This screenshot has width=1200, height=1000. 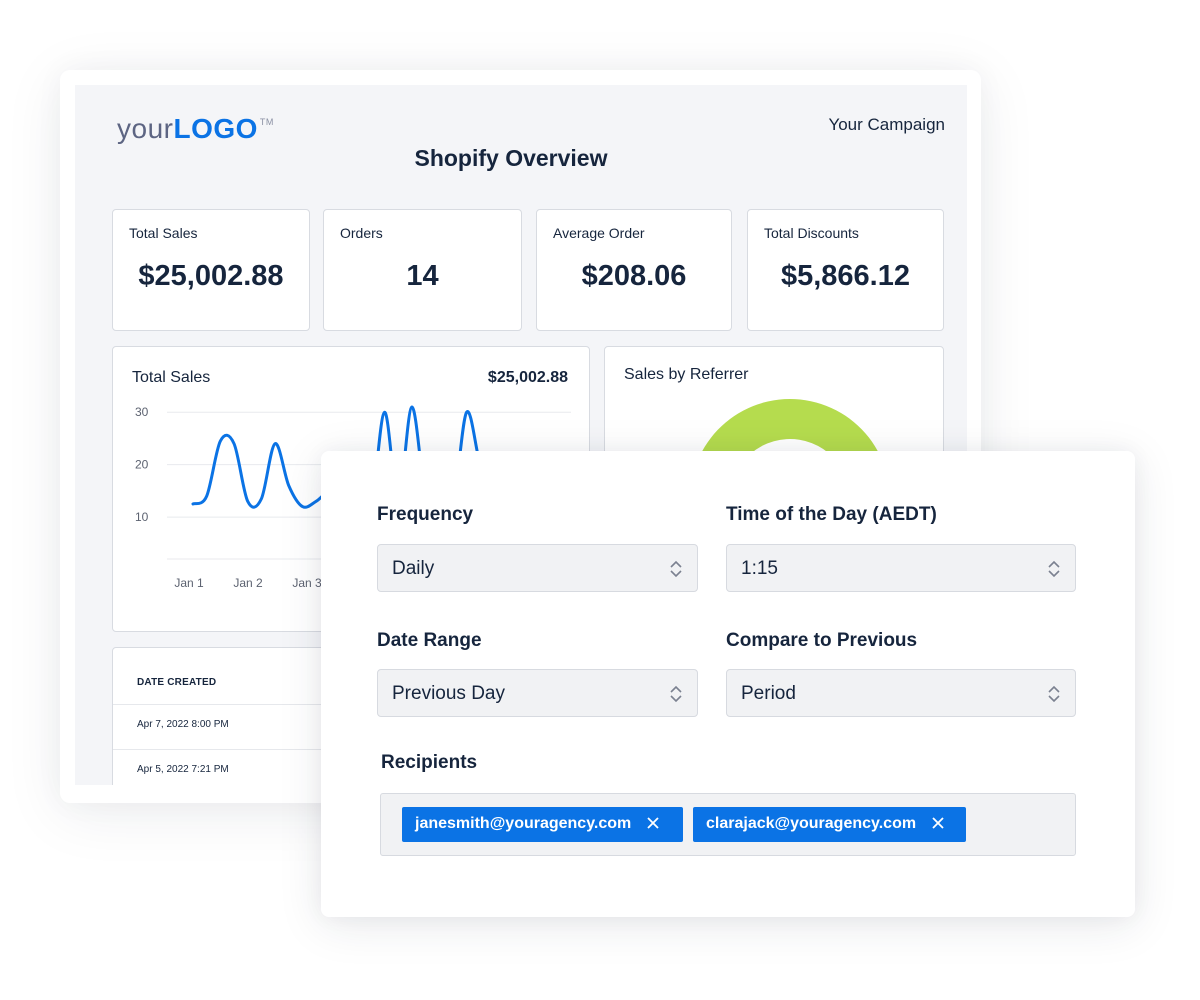 What do you see at coordinates (901, 693) in the screenshot?
I see `compare-to-previous-select: Period` at bounding box center [901, 693].